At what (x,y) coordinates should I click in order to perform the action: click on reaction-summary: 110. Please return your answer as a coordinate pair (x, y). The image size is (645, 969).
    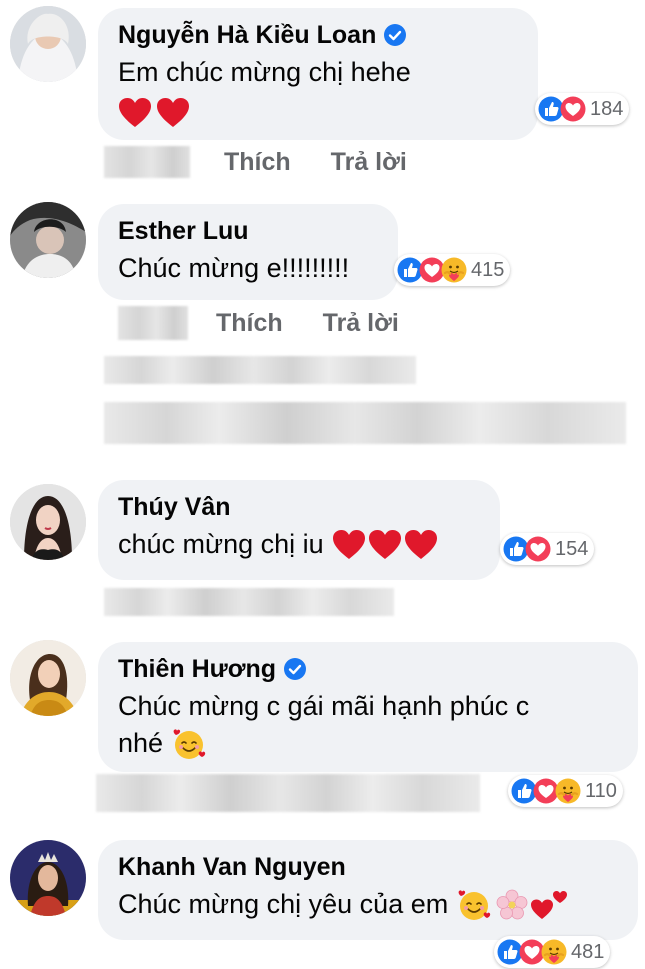
    Looking at the image, I should click on (565, 791).